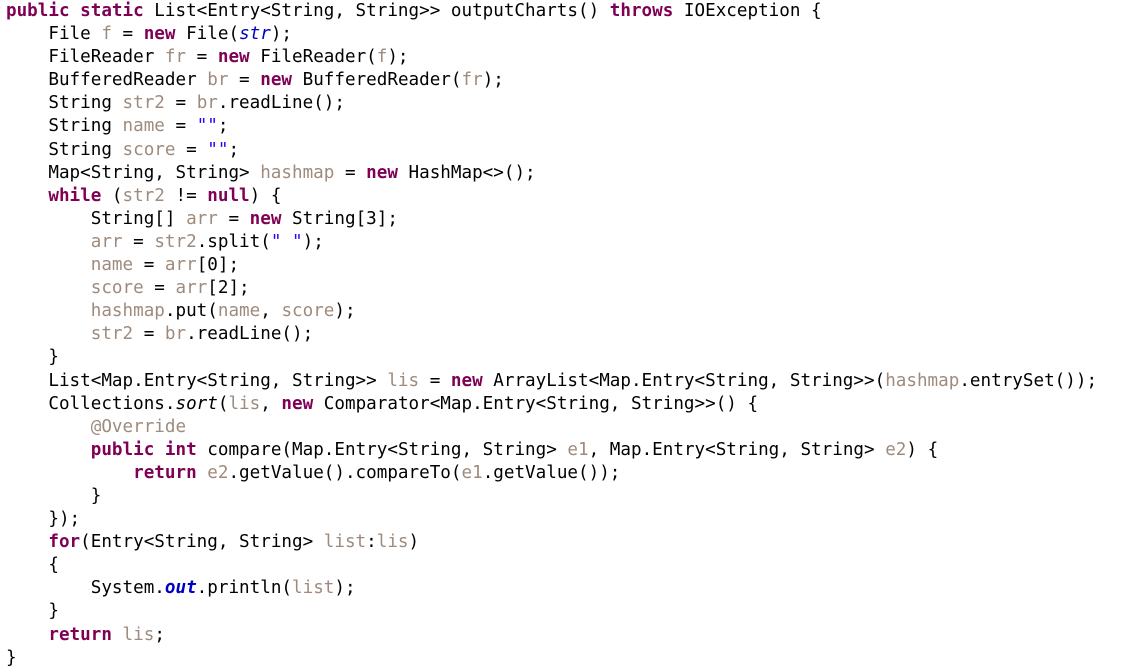 The height and width of the screenshot is (670, 1146). Describe the element at coordinates (551, 57) in the screenshot. I see `code-line: FileReader fr = new FileReader(f);` at that location.